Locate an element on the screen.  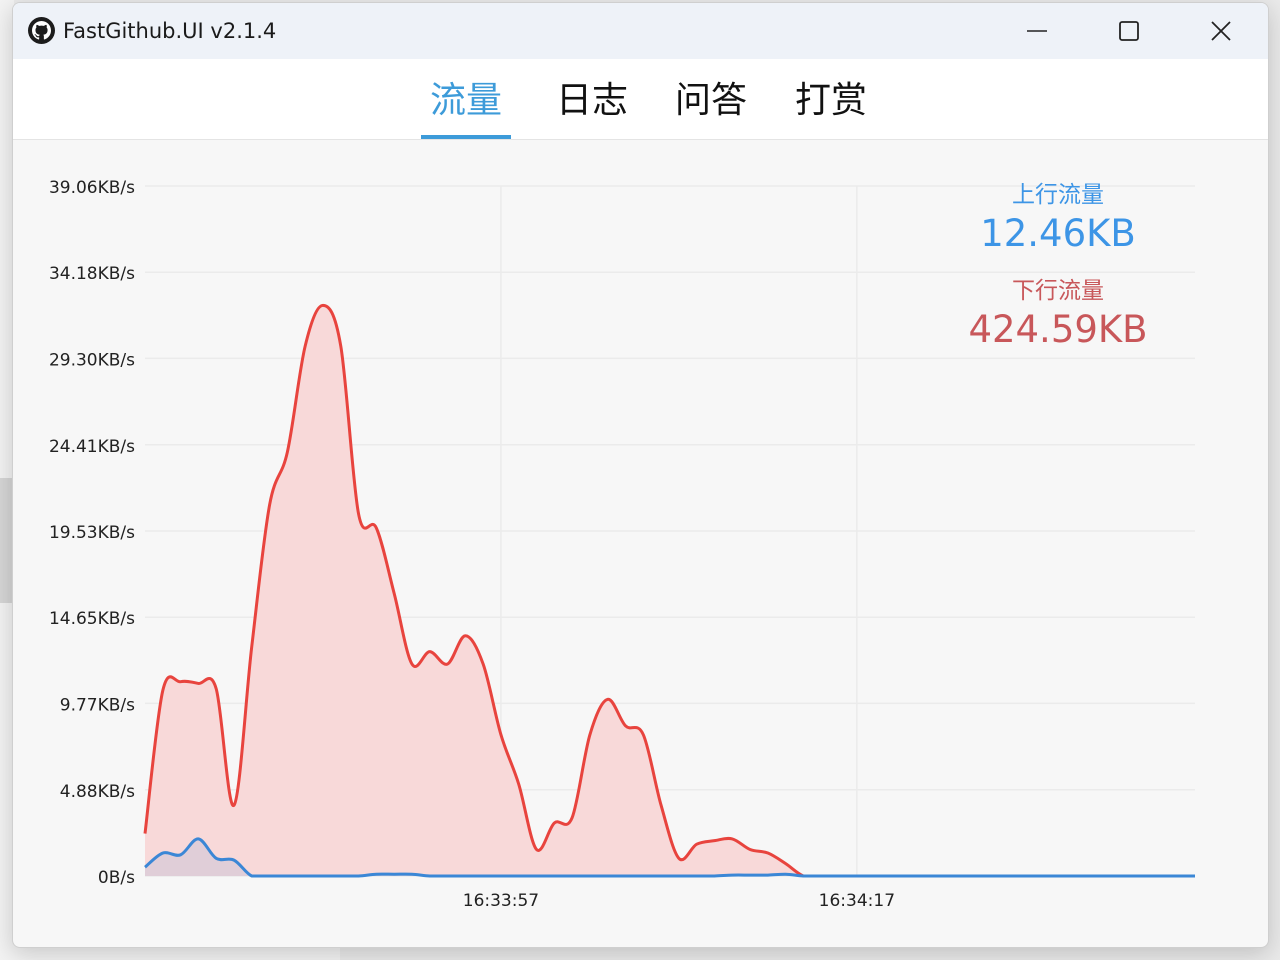
close-button is located at coordinates (1221, 31).